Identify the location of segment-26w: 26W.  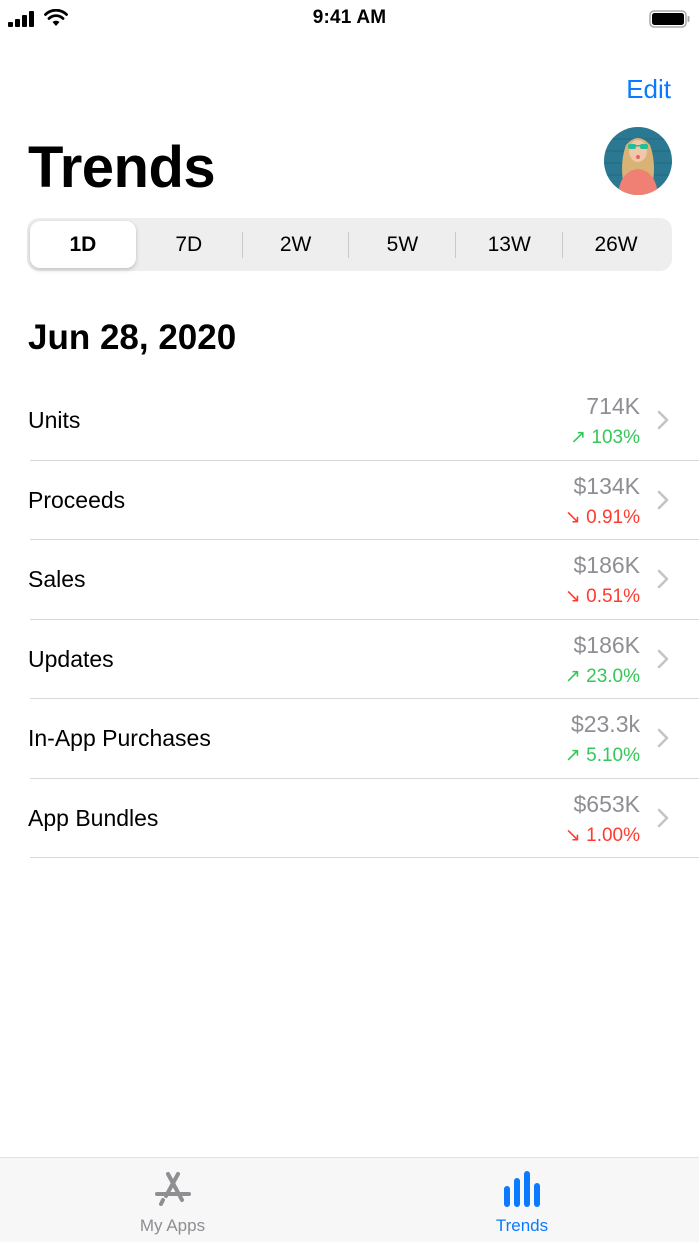
(616, 244).